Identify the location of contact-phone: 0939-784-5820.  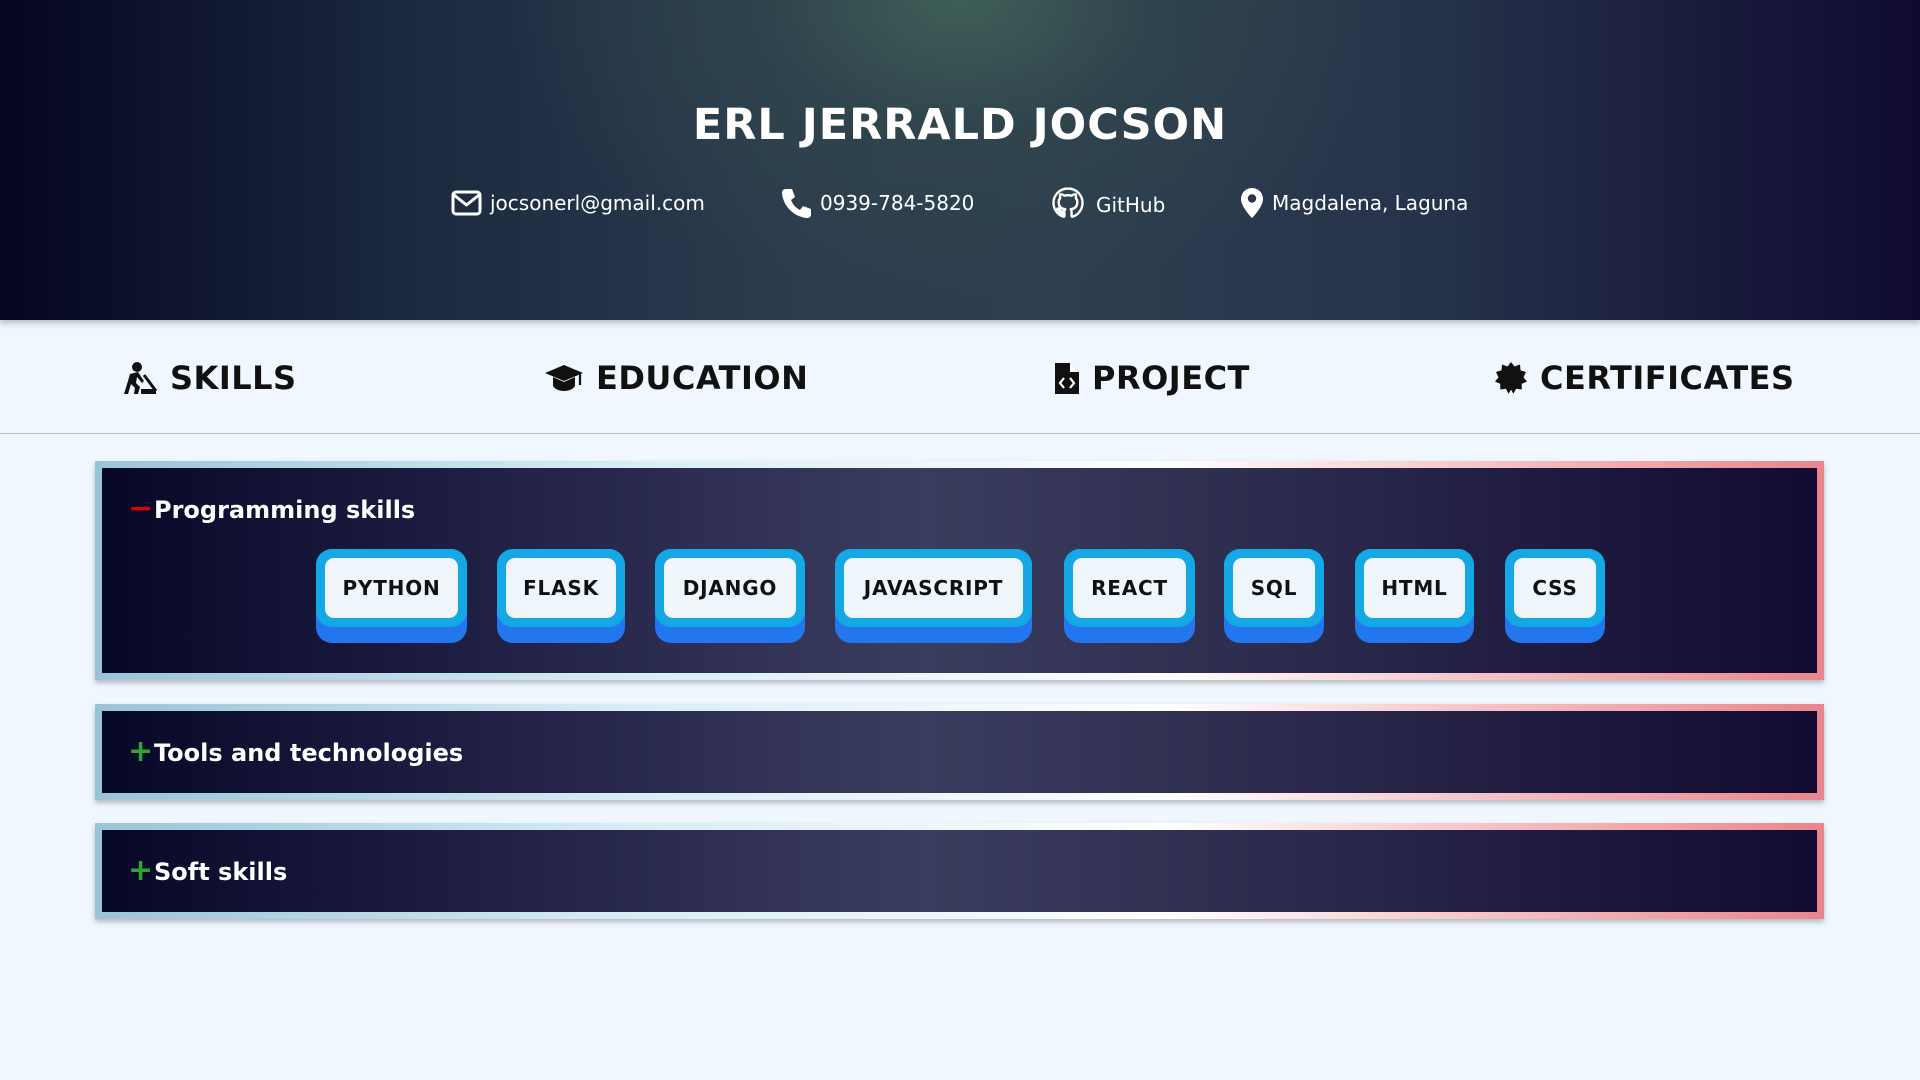
(877, 203).